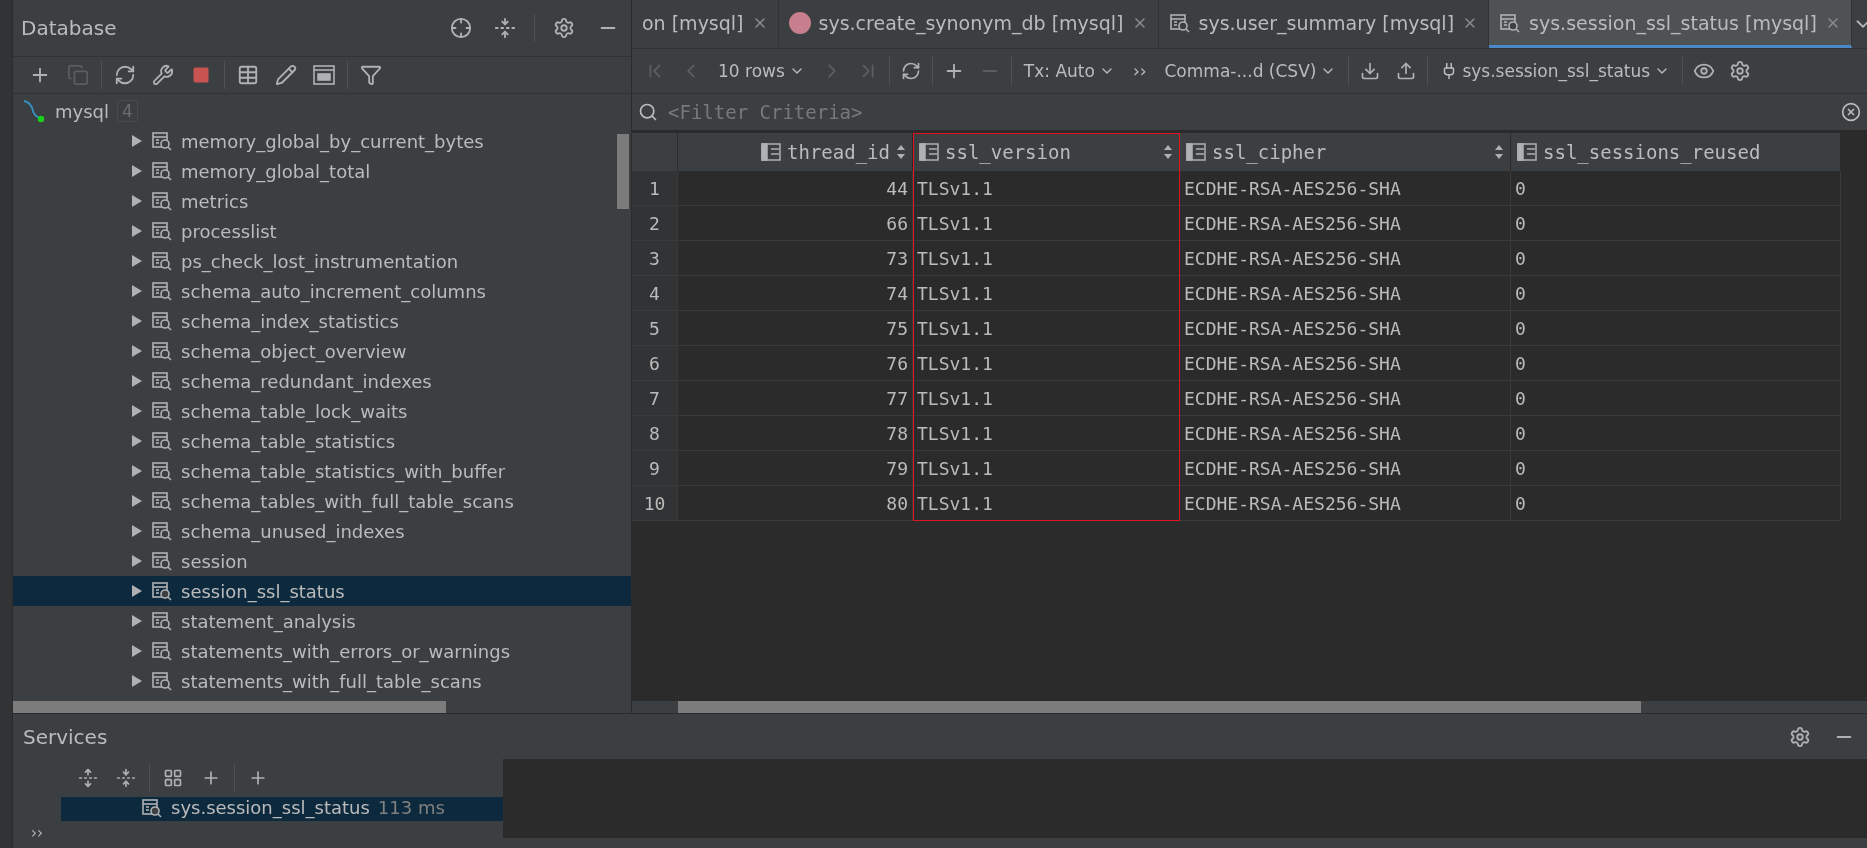  Describe the element at coordinates (761, 71) in the screenshot. I see `page-size-dropdown: 10 rows` at that location.